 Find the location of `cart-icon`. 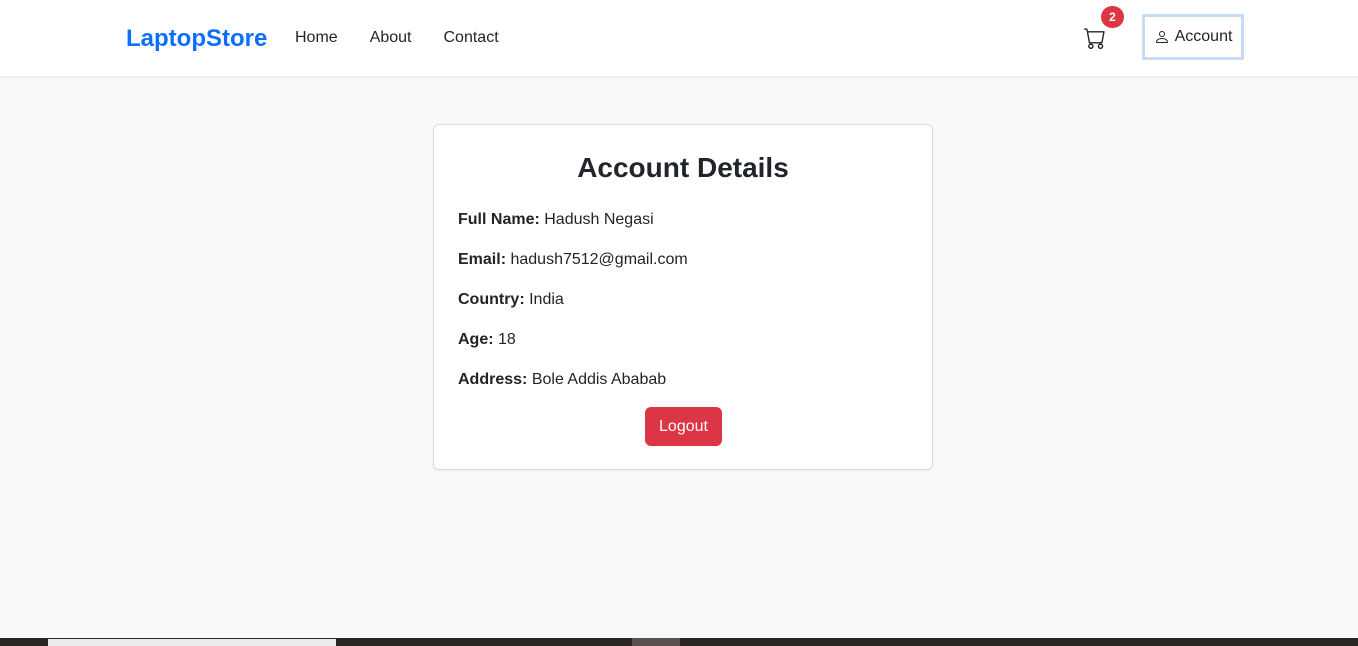

cart-icon is located at coordinates (1094, 38).